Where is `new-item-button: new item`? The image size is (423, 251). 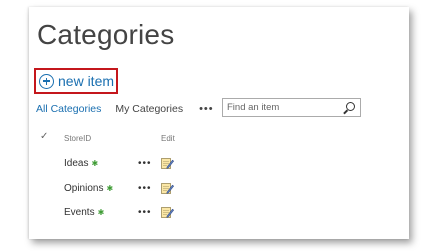
new-item-button: new item is located at coordinates (76, 81).